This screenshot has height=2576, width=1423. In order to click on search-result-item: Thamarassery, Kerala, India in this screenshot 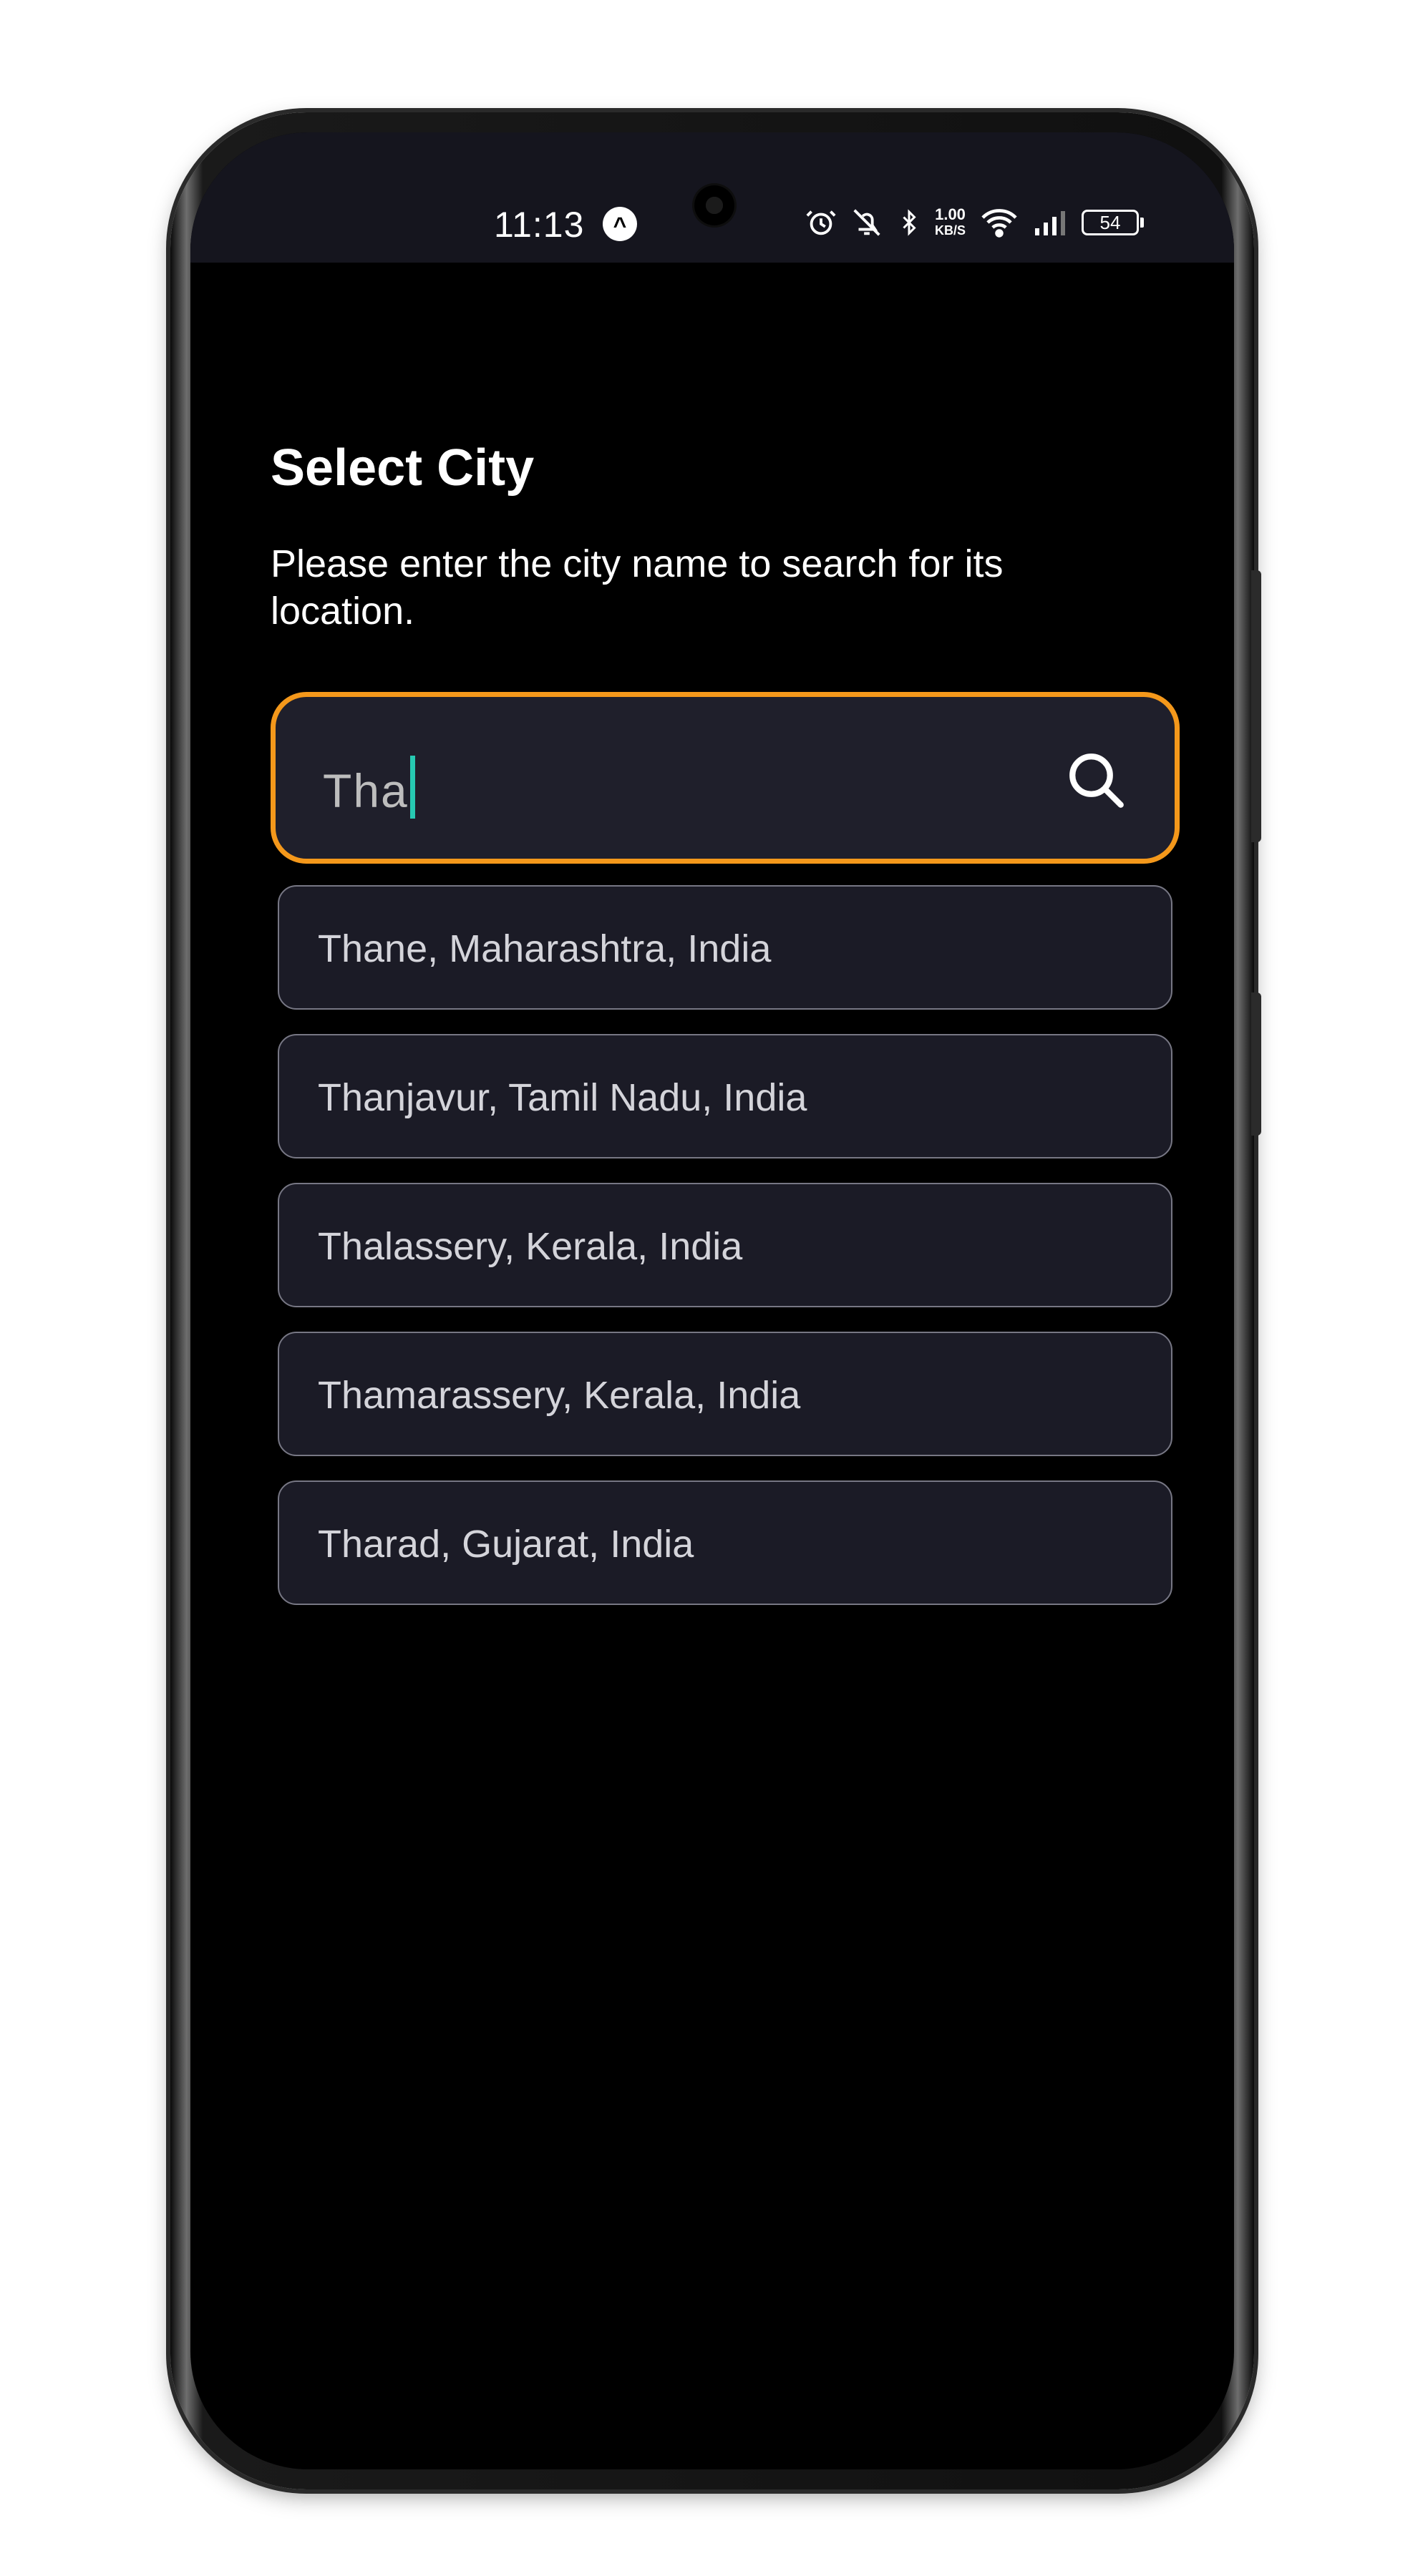, I will do `click(725, 1394)`.